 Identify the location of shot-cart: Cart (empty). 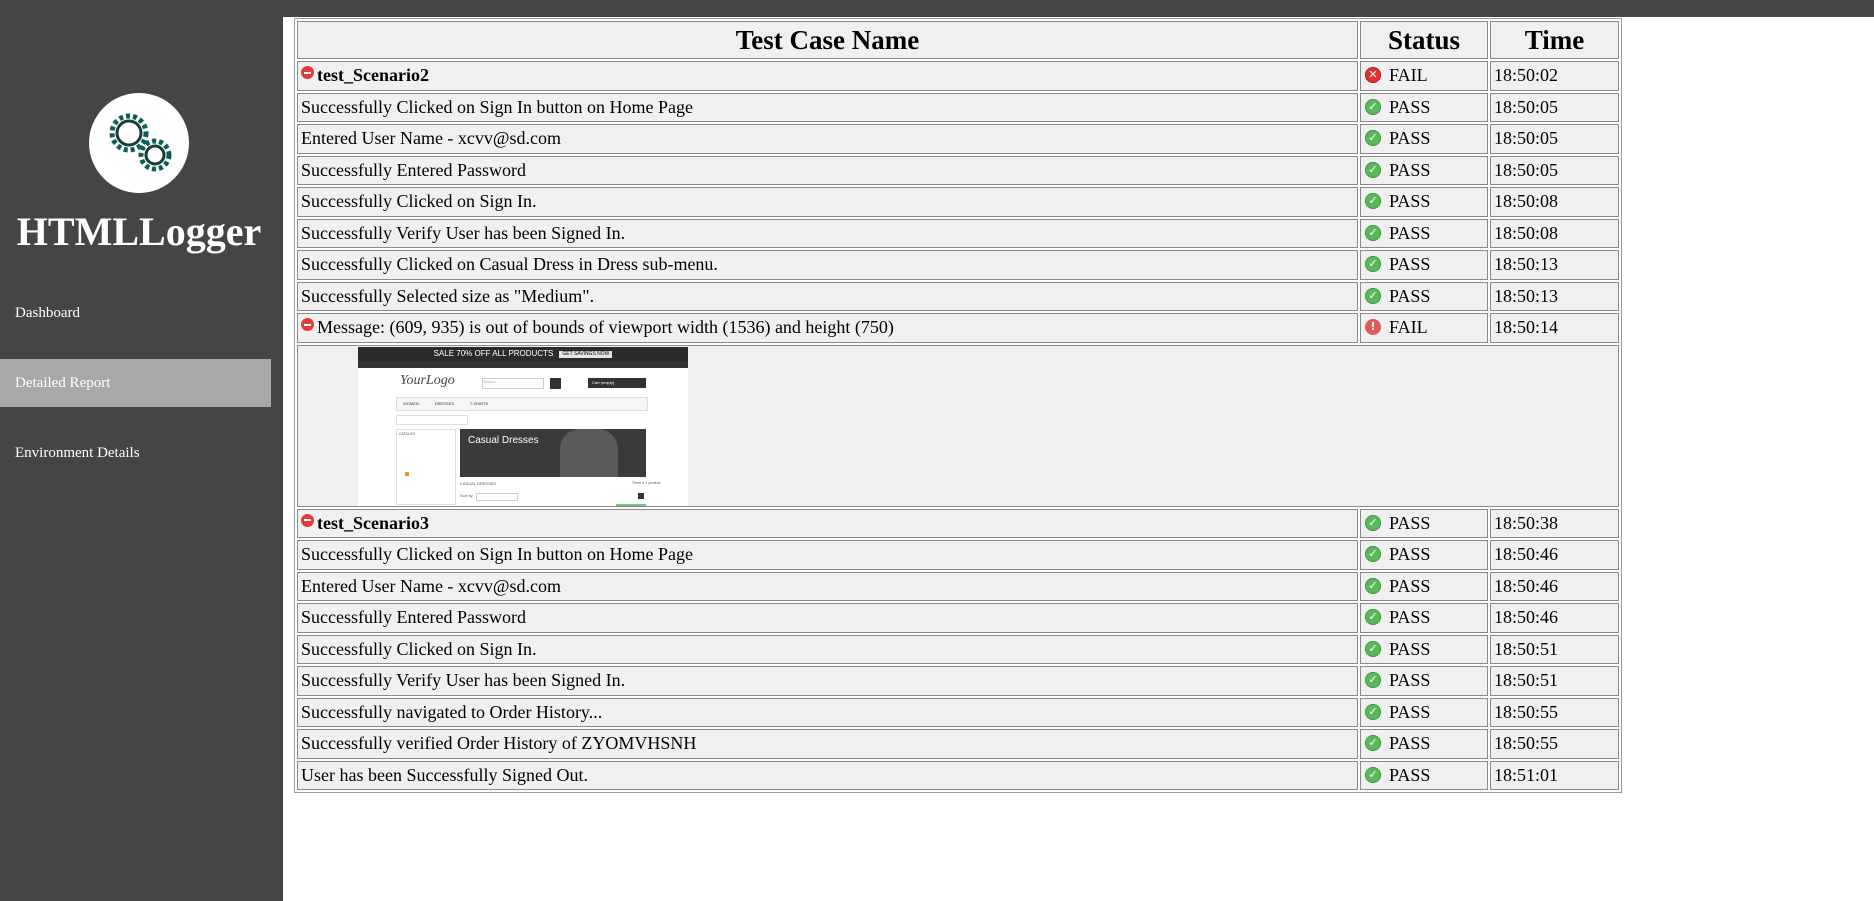
(617, 382).